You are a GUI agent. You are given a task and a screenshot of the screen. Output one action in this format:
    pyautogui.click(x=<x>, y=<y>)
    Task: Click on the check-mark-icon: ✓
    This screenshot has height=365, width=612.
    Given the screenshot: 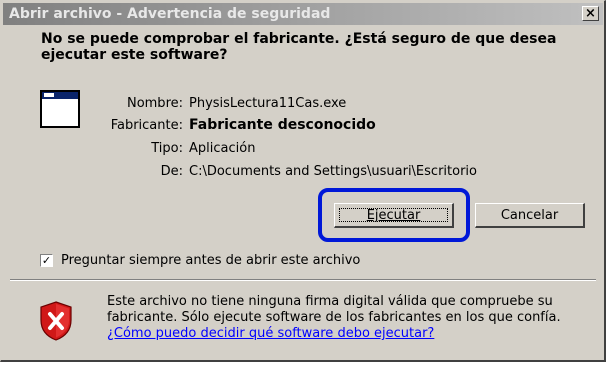 What is the action you would take?
    pyautogui.click(x=46, y=260)
    